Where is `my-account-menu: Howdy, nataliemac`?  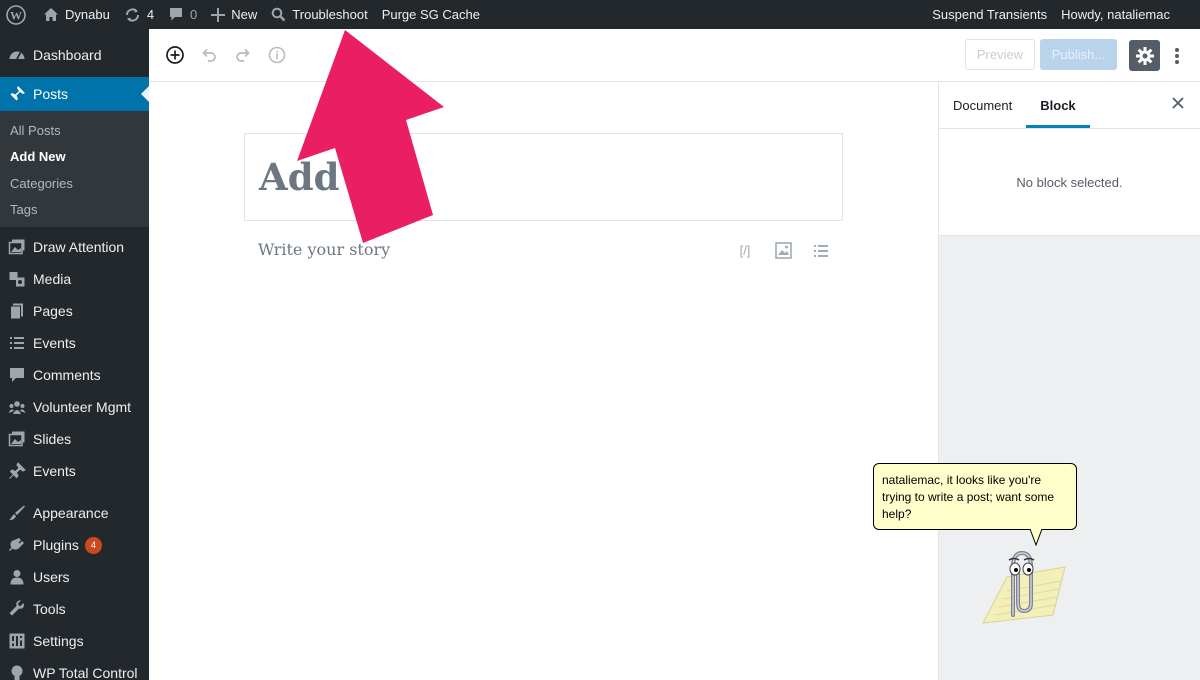
my-account-menu: Howdy, nataliemac is located at coordinates (1127, 14).